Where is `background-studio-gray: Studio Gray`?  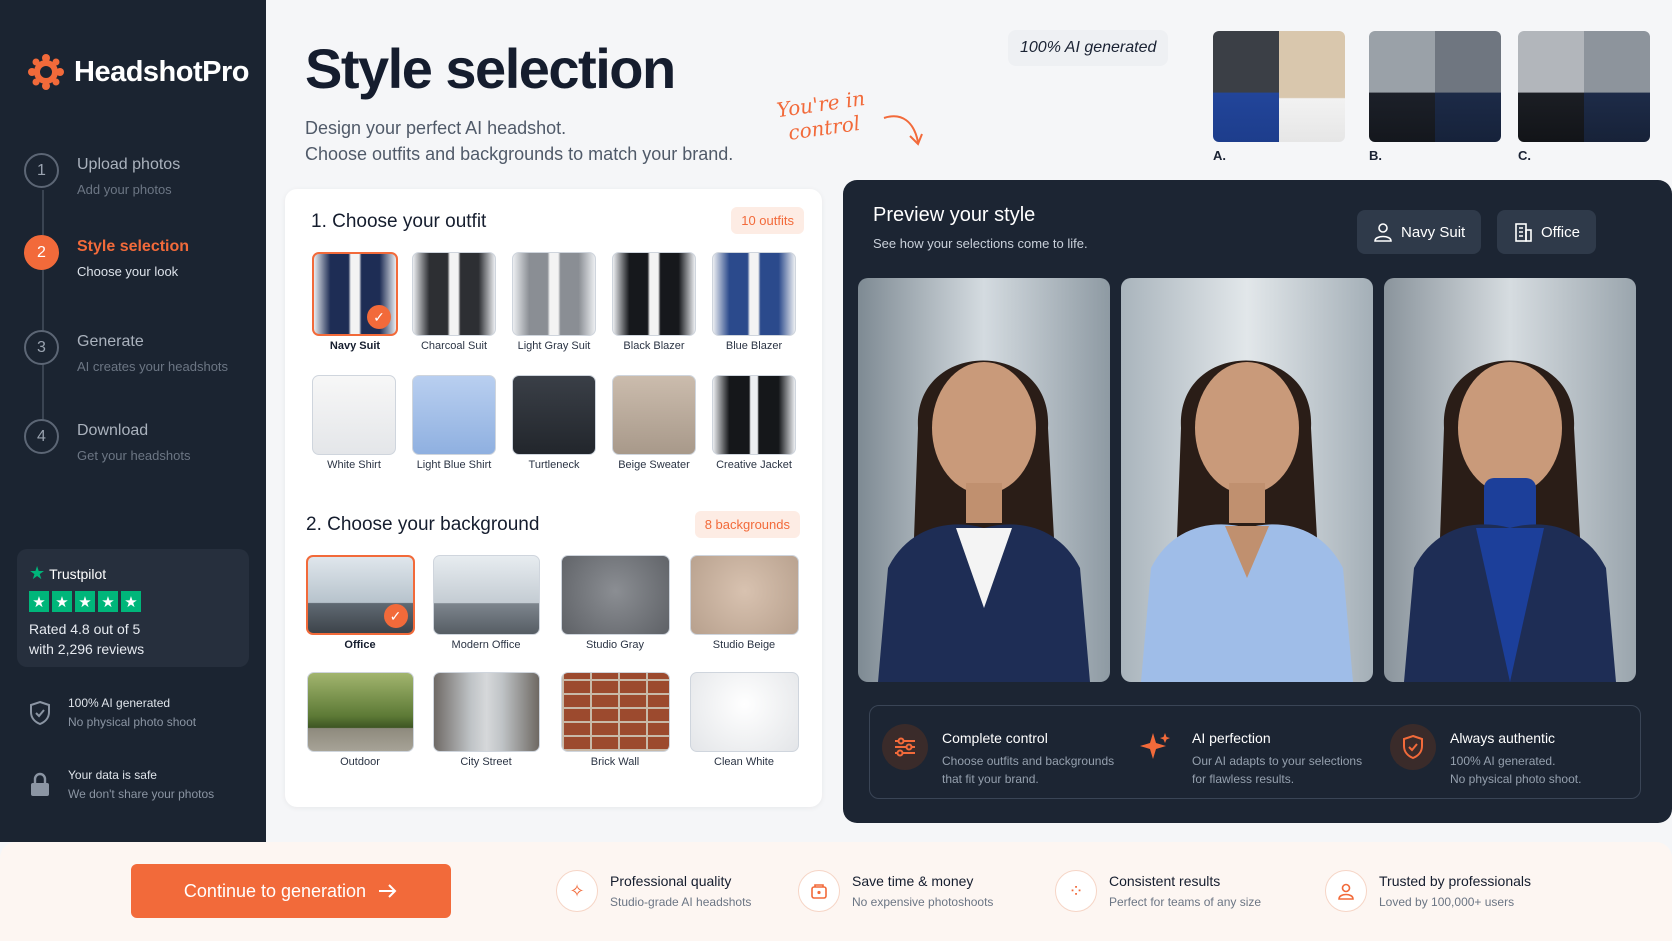 background-studio-gray: Studio Gray is located at coordinates (615, 603).